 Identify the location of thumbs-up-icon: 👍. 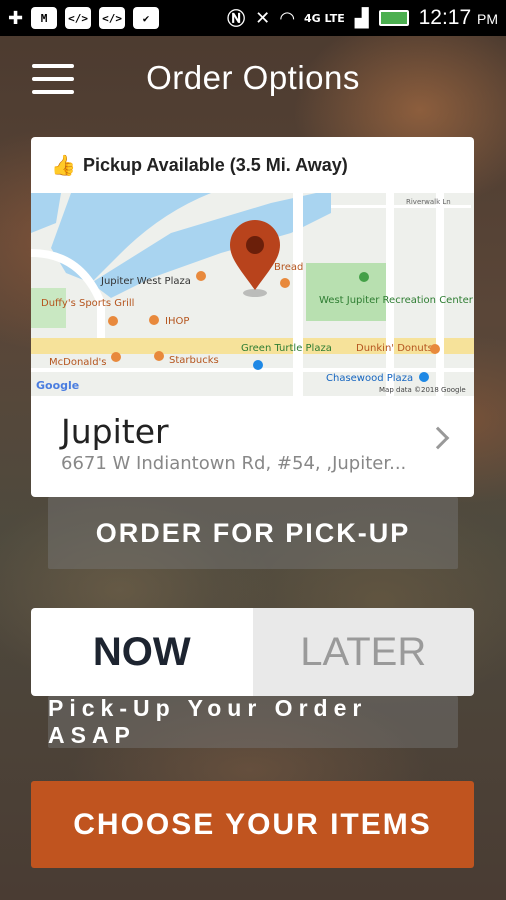
(63, 165).